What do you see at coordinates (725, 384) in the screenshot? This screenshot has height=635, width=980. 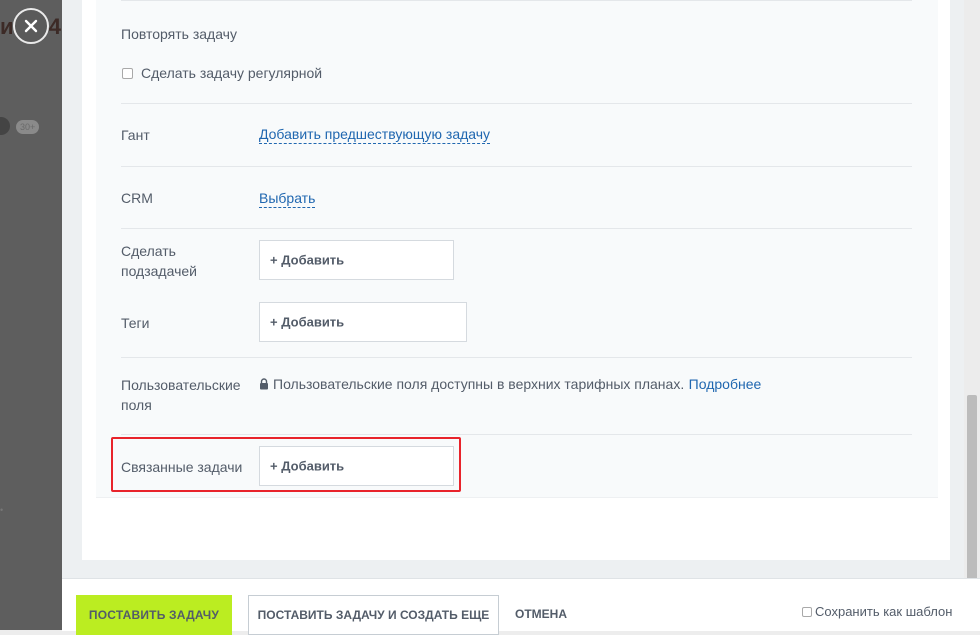 I see `user-fields-more-link: Подробнее` at bounding box center [725, 384].